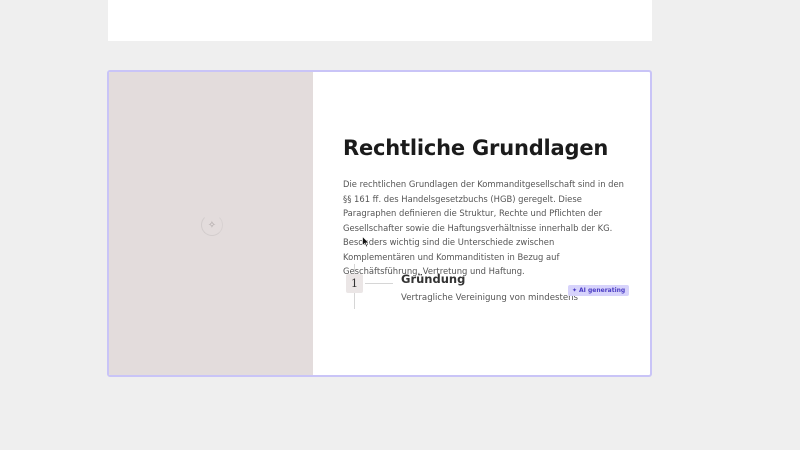 This screenshot has width=800, height=450. Describe the element at coordinates (575, 290) in the screenshot. I see `sparkle-icon: ✦` at that location.